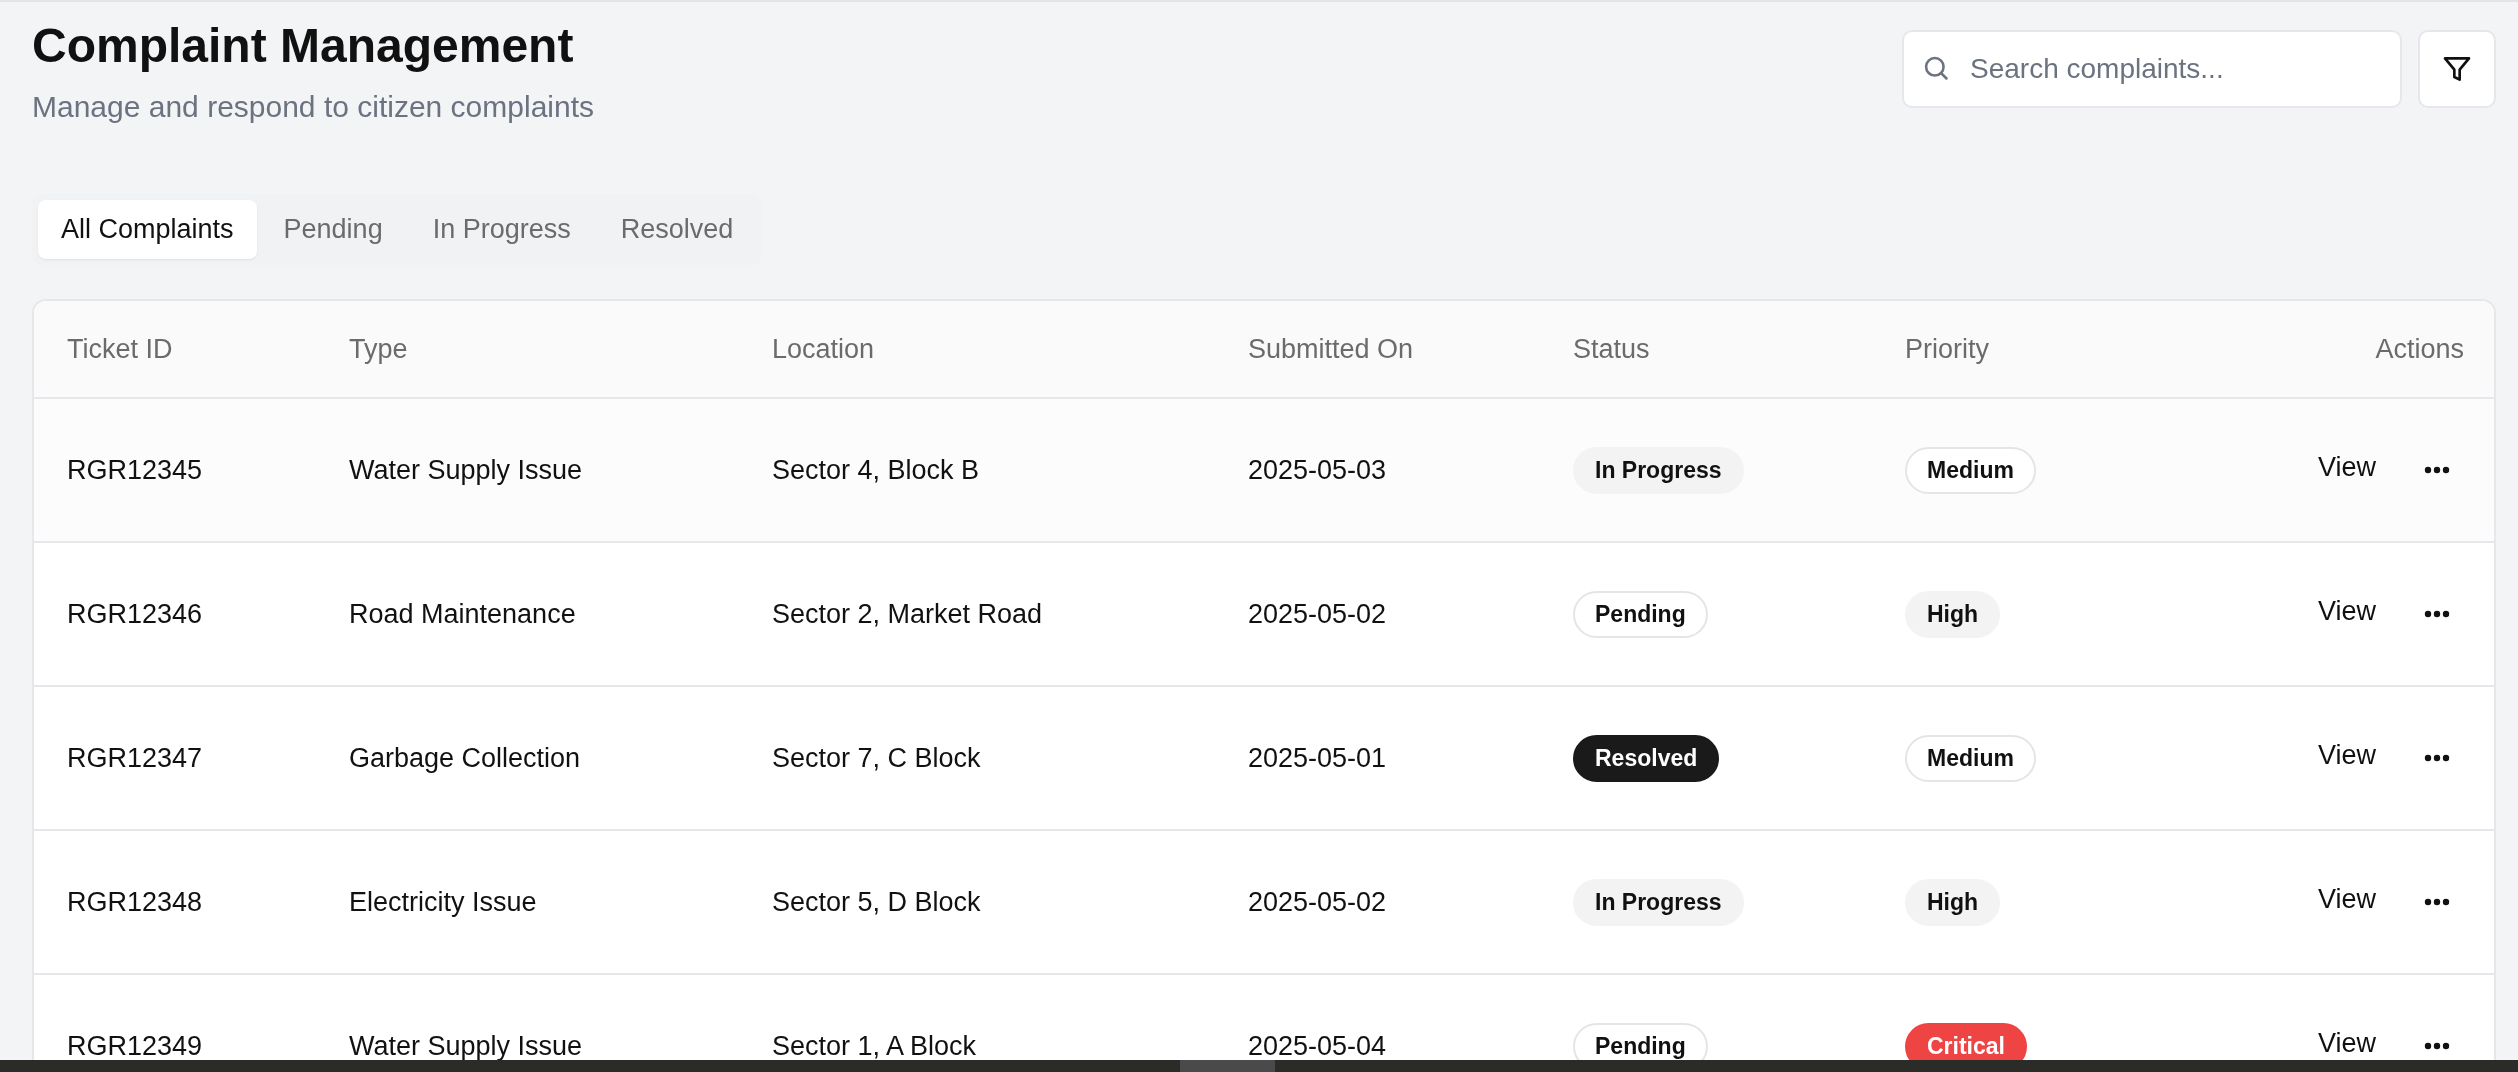 The image size is (2518, 1072). Describe the element at coordinates (135, 614) in the screenshot. I see `ticket-id-cell-text: RGR12346` at that location.